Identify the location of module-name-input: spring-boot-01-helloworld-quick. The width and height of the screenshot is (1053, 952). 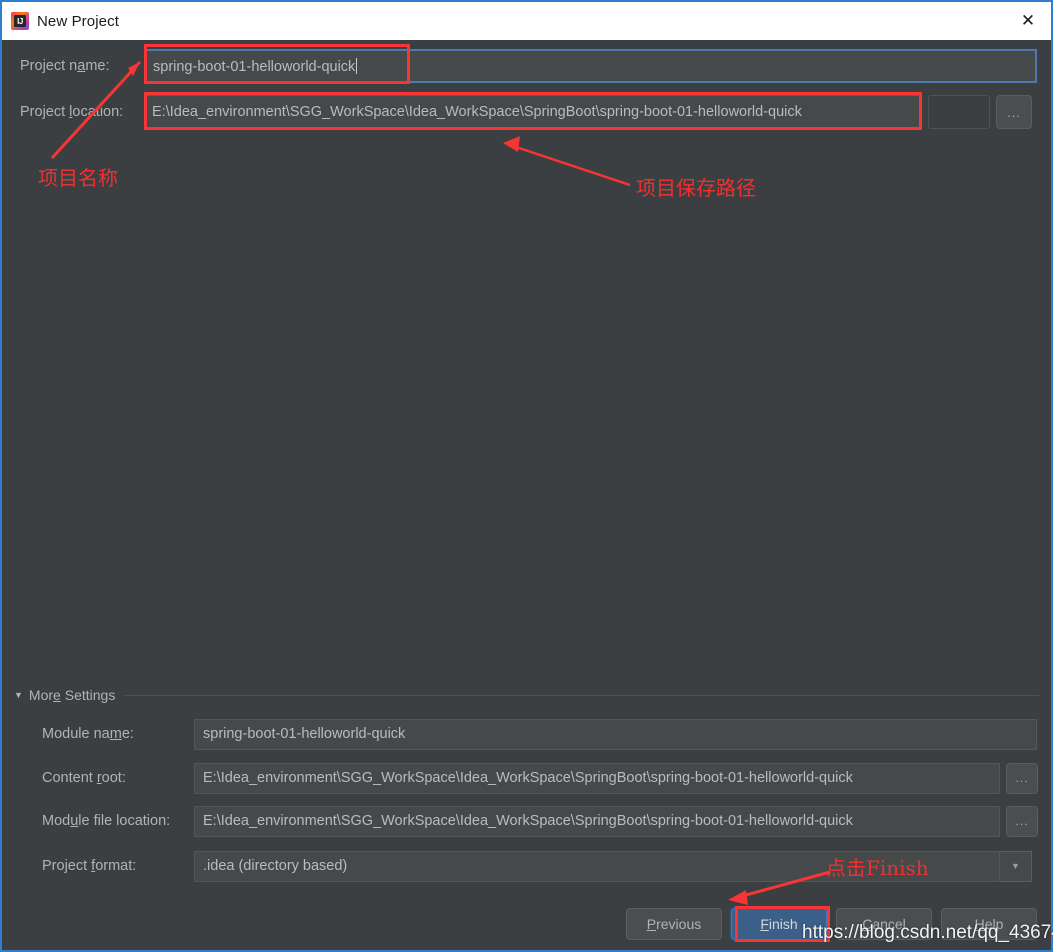
(615, 734).